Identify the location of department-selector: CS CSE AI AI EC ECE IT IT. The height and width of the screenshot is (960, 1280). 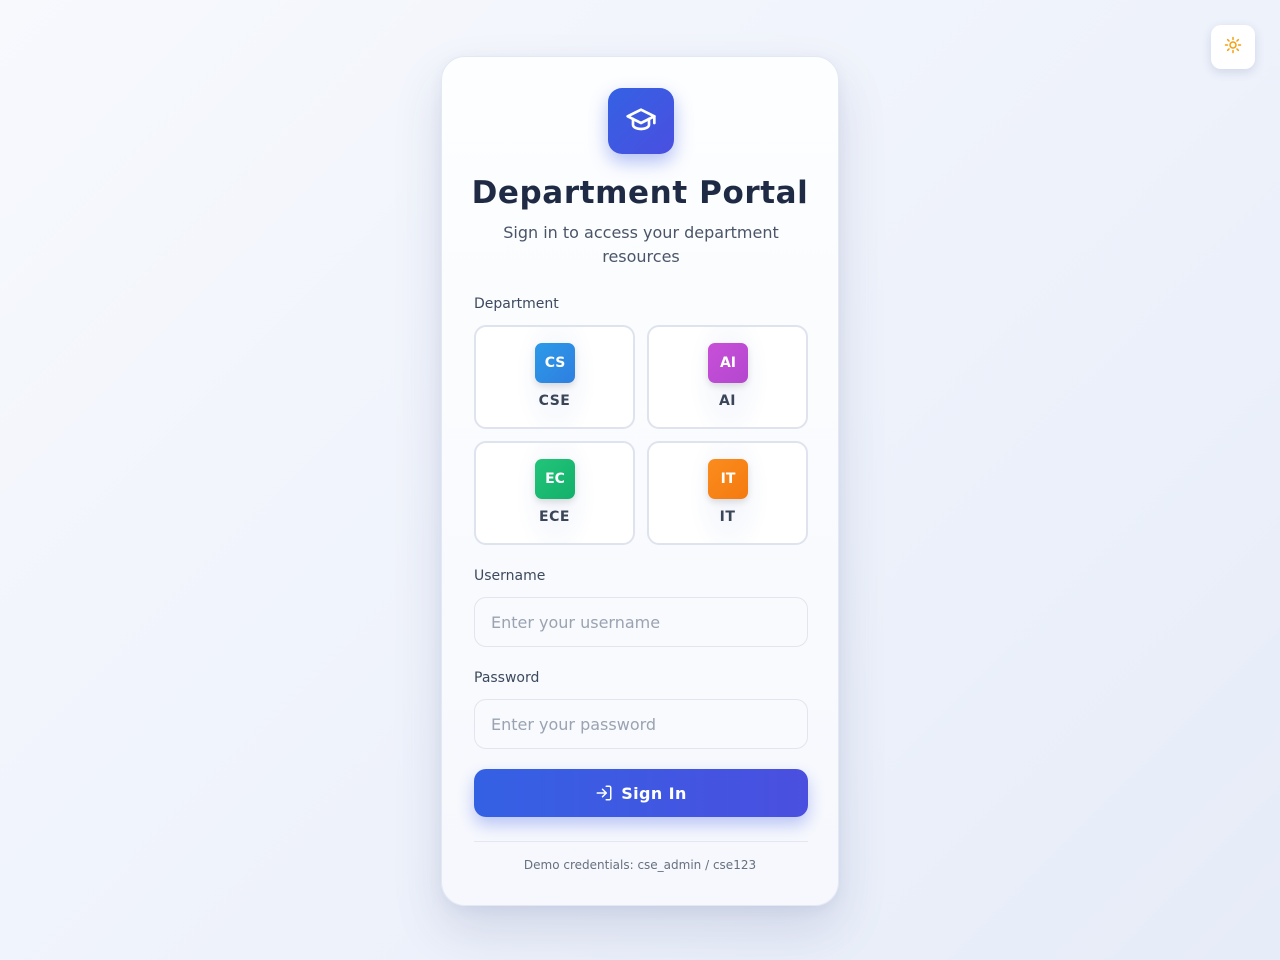
(641, 435).